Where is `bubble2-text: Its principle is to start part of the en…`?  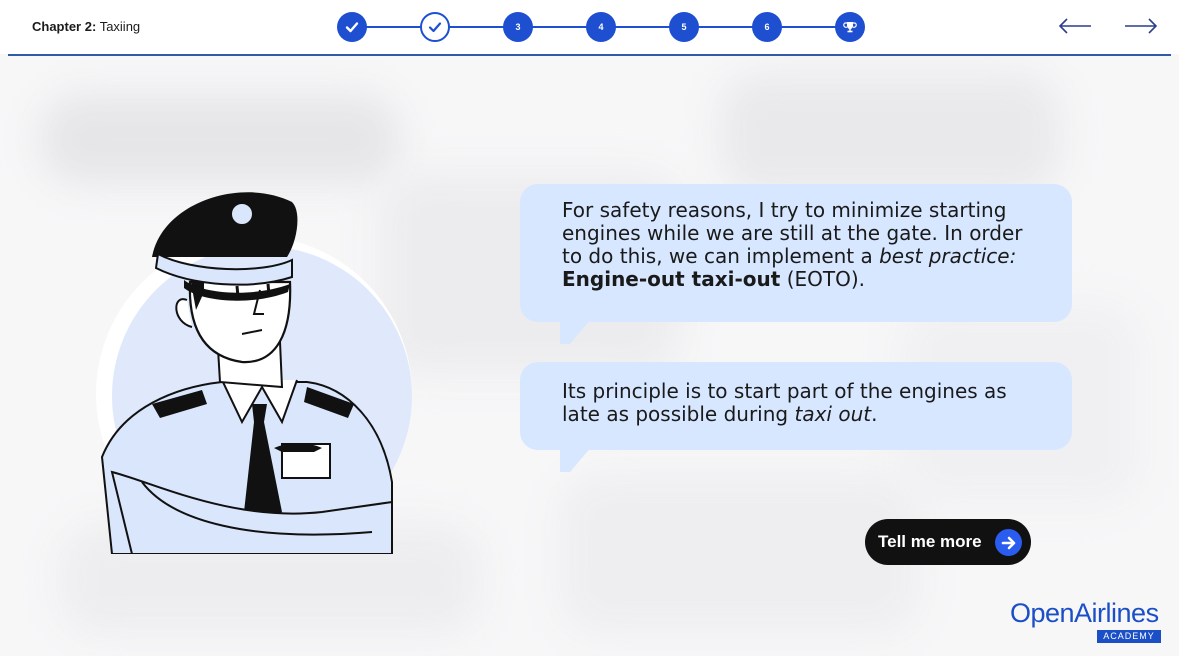
bubble2-text: Its principle is to start part of the en… is located at coordinates (784, 402).